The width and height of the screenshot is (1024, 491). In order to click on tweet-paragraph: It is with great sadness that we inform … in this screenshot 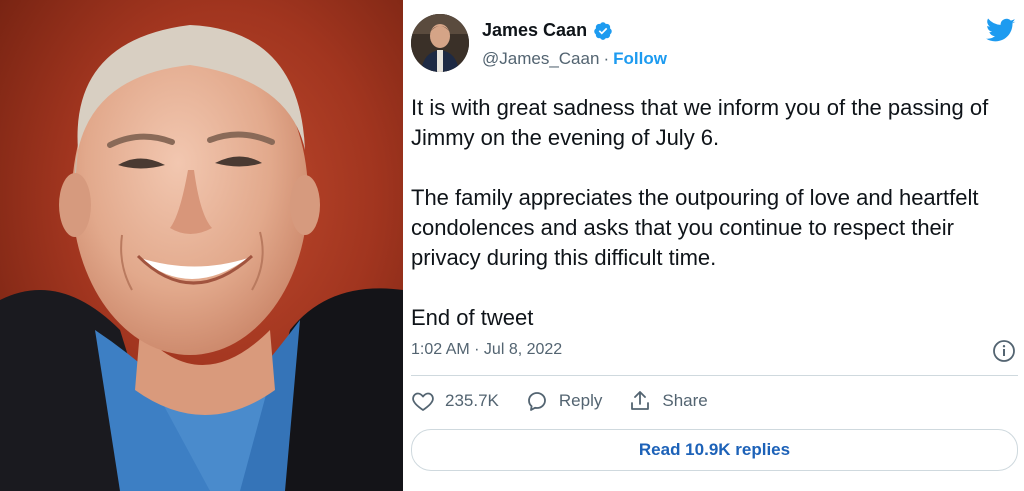, I will do `click(700, 122)`.